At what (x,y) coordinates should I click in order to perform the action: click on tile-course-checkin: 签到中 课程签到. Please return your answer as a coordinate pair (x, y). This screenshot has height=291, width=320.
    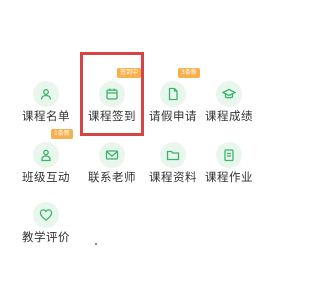
    Looking at the image, I should click on (112, 107).